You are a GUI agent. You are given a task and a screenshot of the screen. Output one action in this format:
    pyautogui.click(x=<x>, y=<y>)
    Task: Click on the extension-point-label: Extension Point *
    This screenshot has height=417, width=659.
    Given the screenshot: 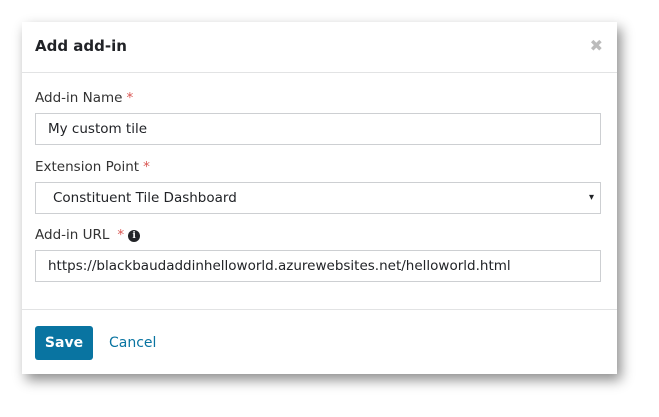 What is the action you would take?
    pyautogui.click(x=92, y=167)
    